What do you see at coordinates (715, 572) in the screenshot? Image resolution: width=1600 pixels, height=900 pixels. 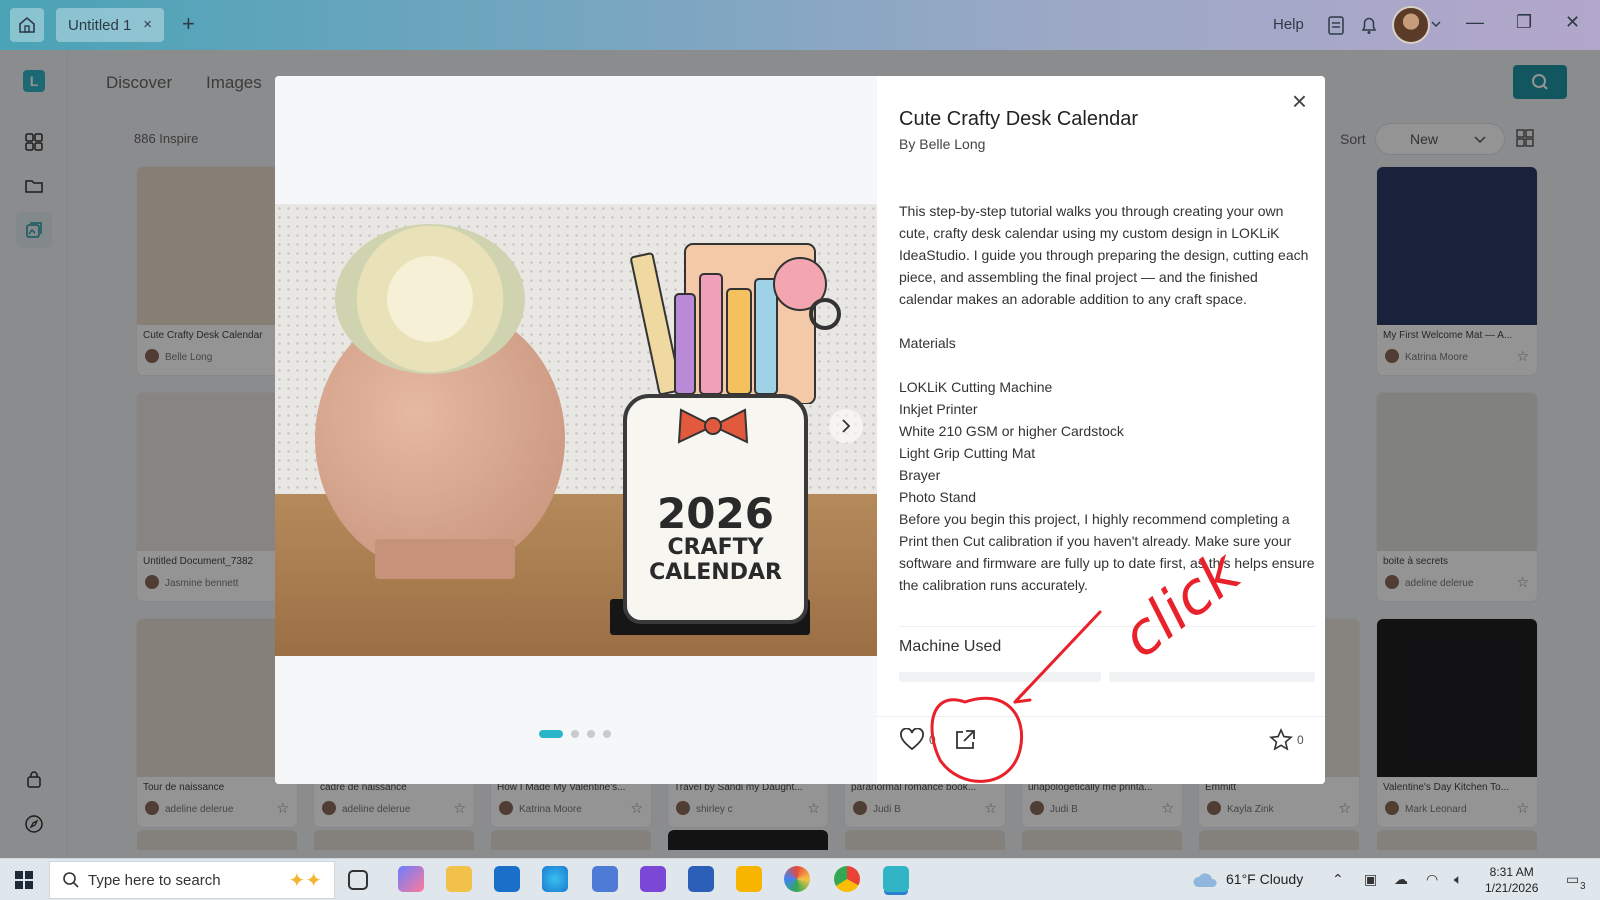 I see `calendar-line-2: CALENDAR` at bounding box center [715, 572].